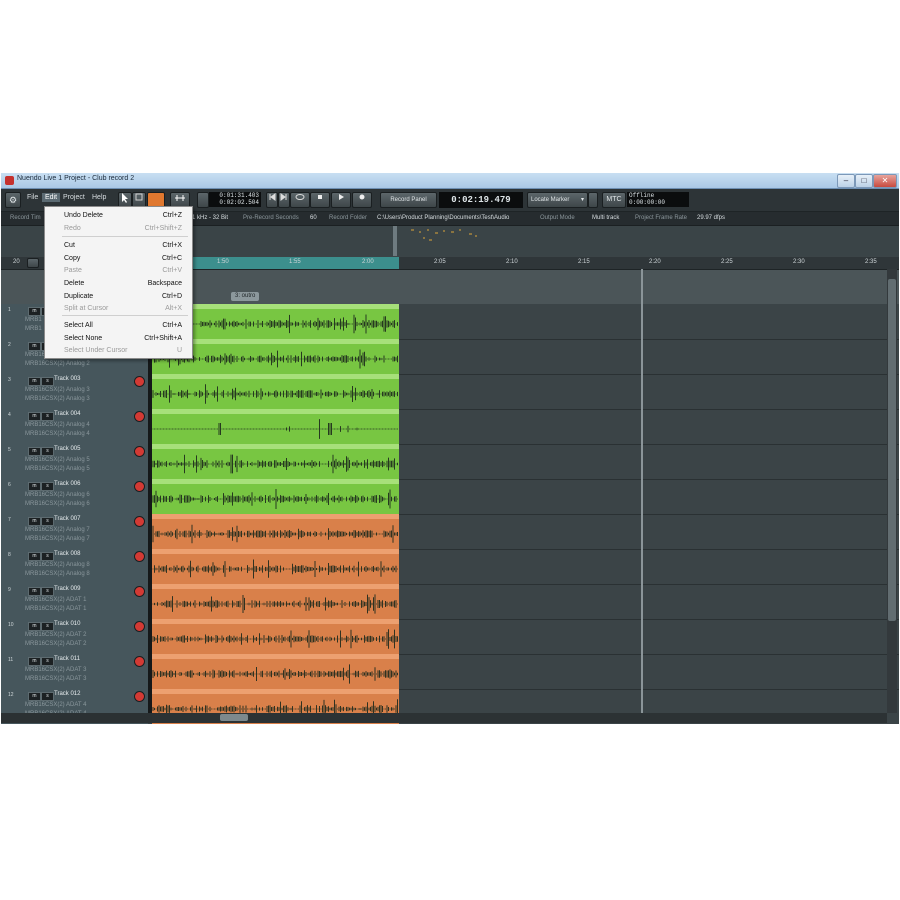  I want to click on marker-outro: 3: outro, so click(245, 296).